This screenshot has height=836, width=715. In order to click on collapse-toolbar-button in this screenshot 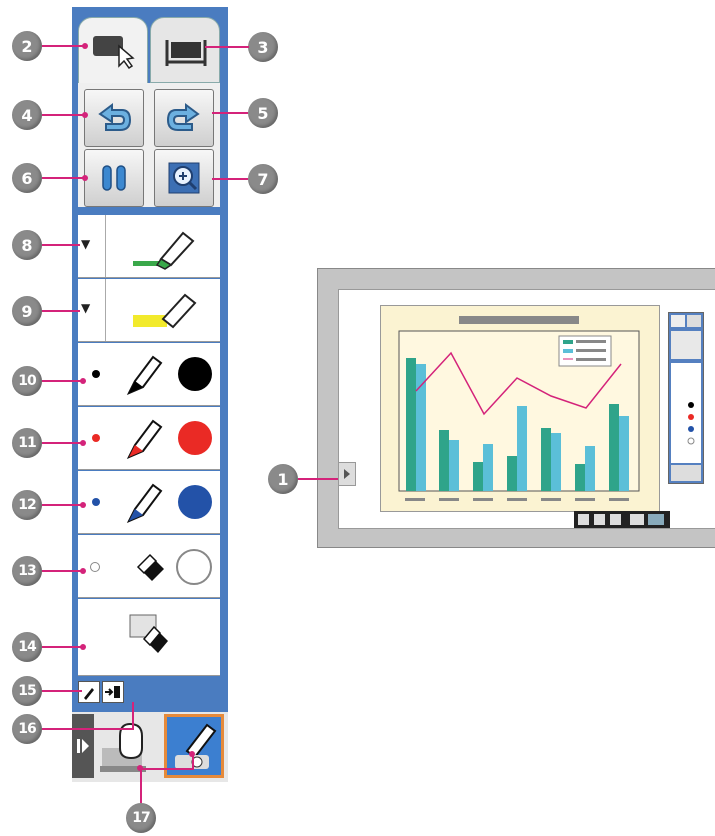, I will do `click(83, 746)`.